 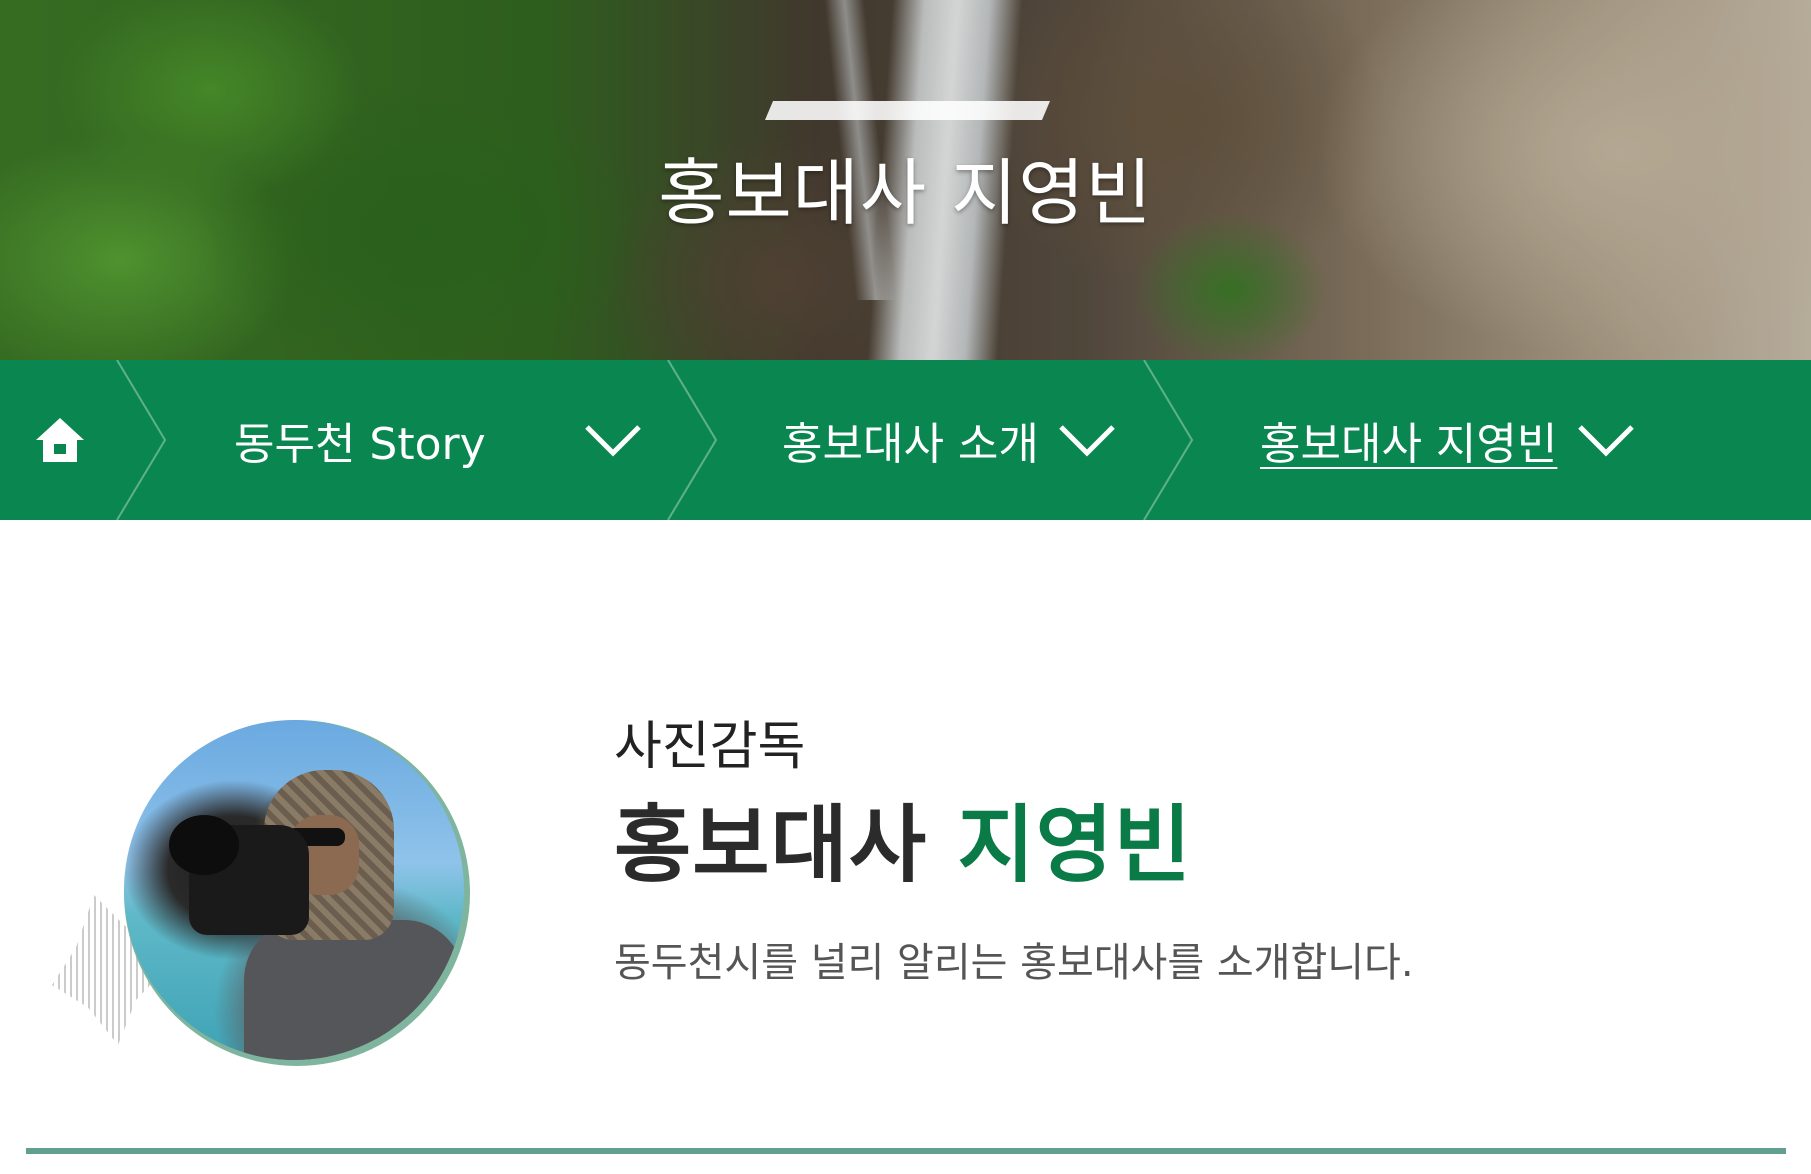 I want to click on profile-role: 사진감독, so click(x=710, y=747).